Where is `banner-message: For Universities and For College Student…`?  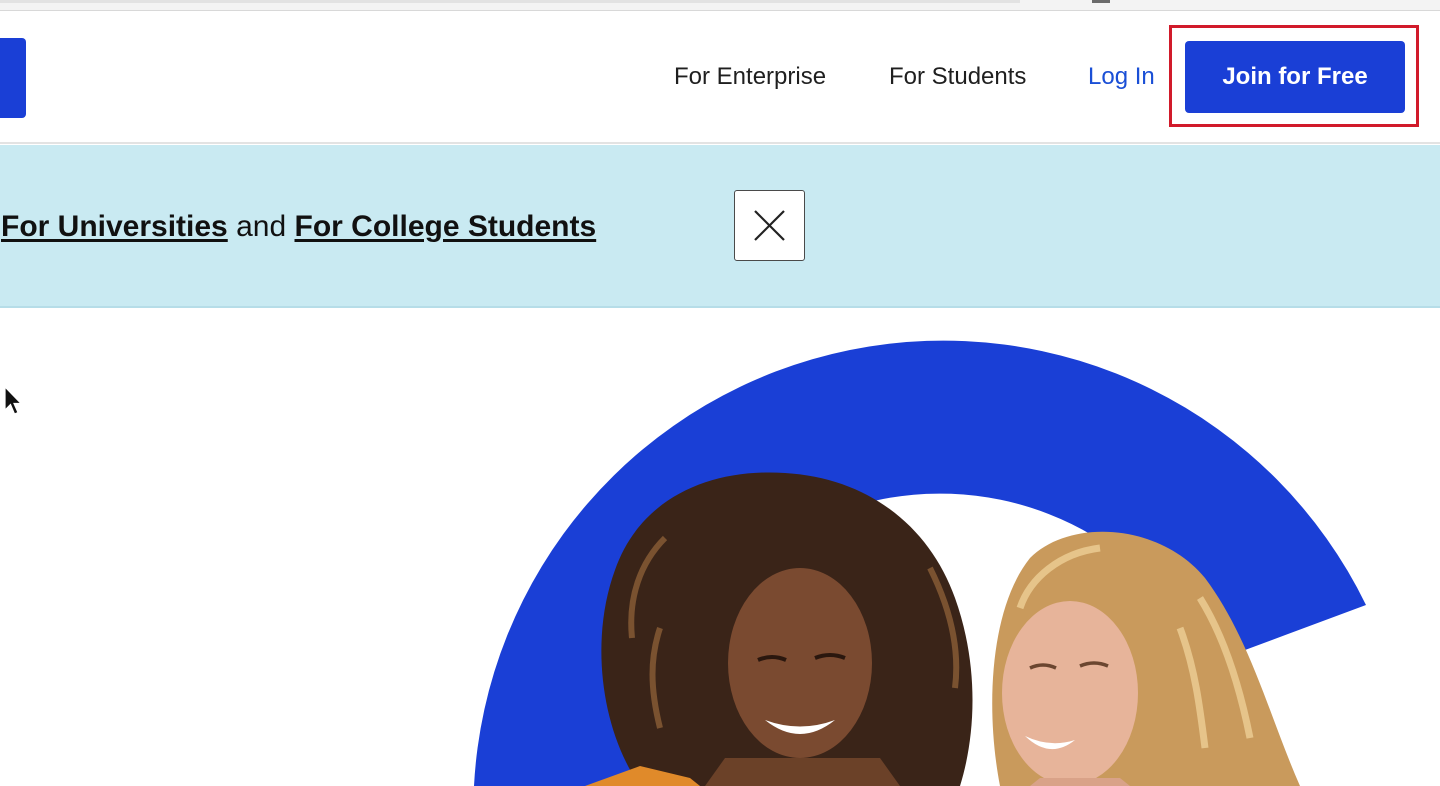
banner-message: For Universities and For College Student… is located at coordinates (298, 227).